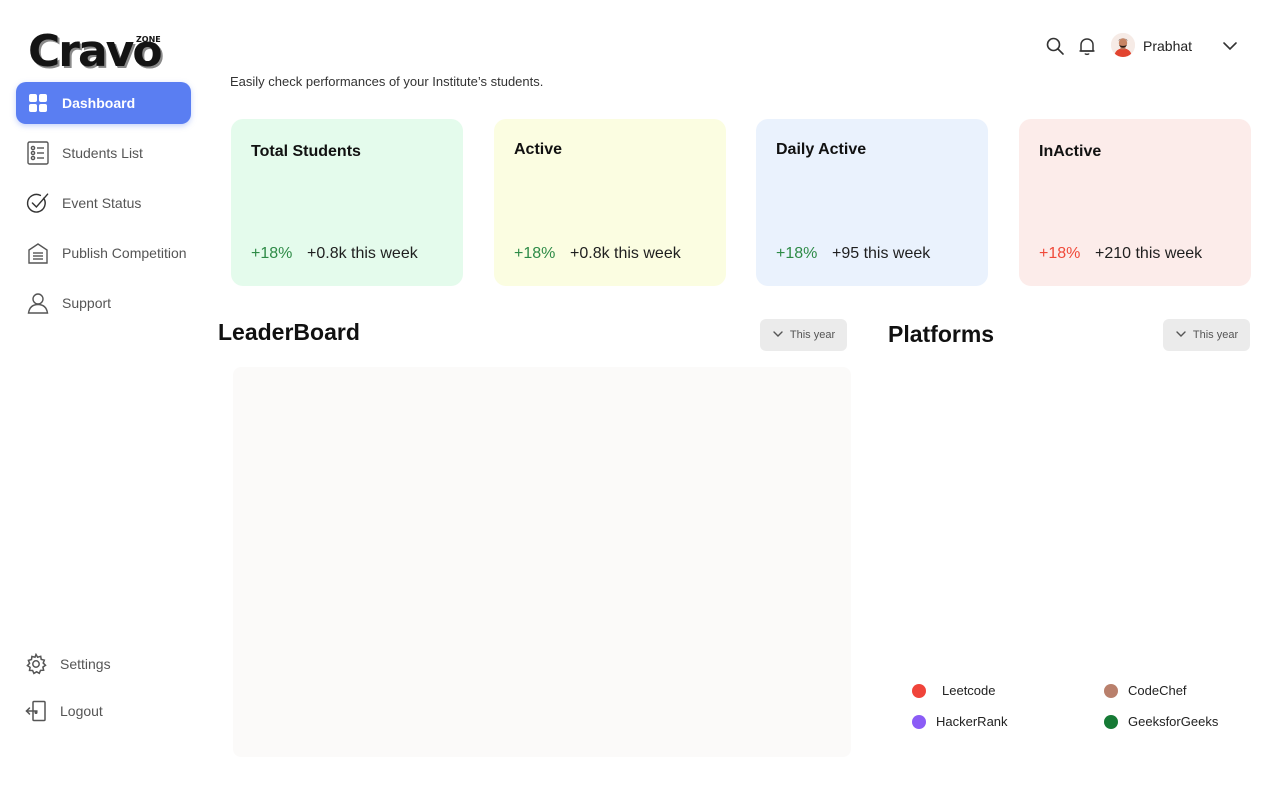 Image resolution: width=1280 pixels, height=800 pixels. What do you see at coordinates (148, 39) in the screenshot?
I see `svg-text: ZONE` at bounding box center [148, 39].